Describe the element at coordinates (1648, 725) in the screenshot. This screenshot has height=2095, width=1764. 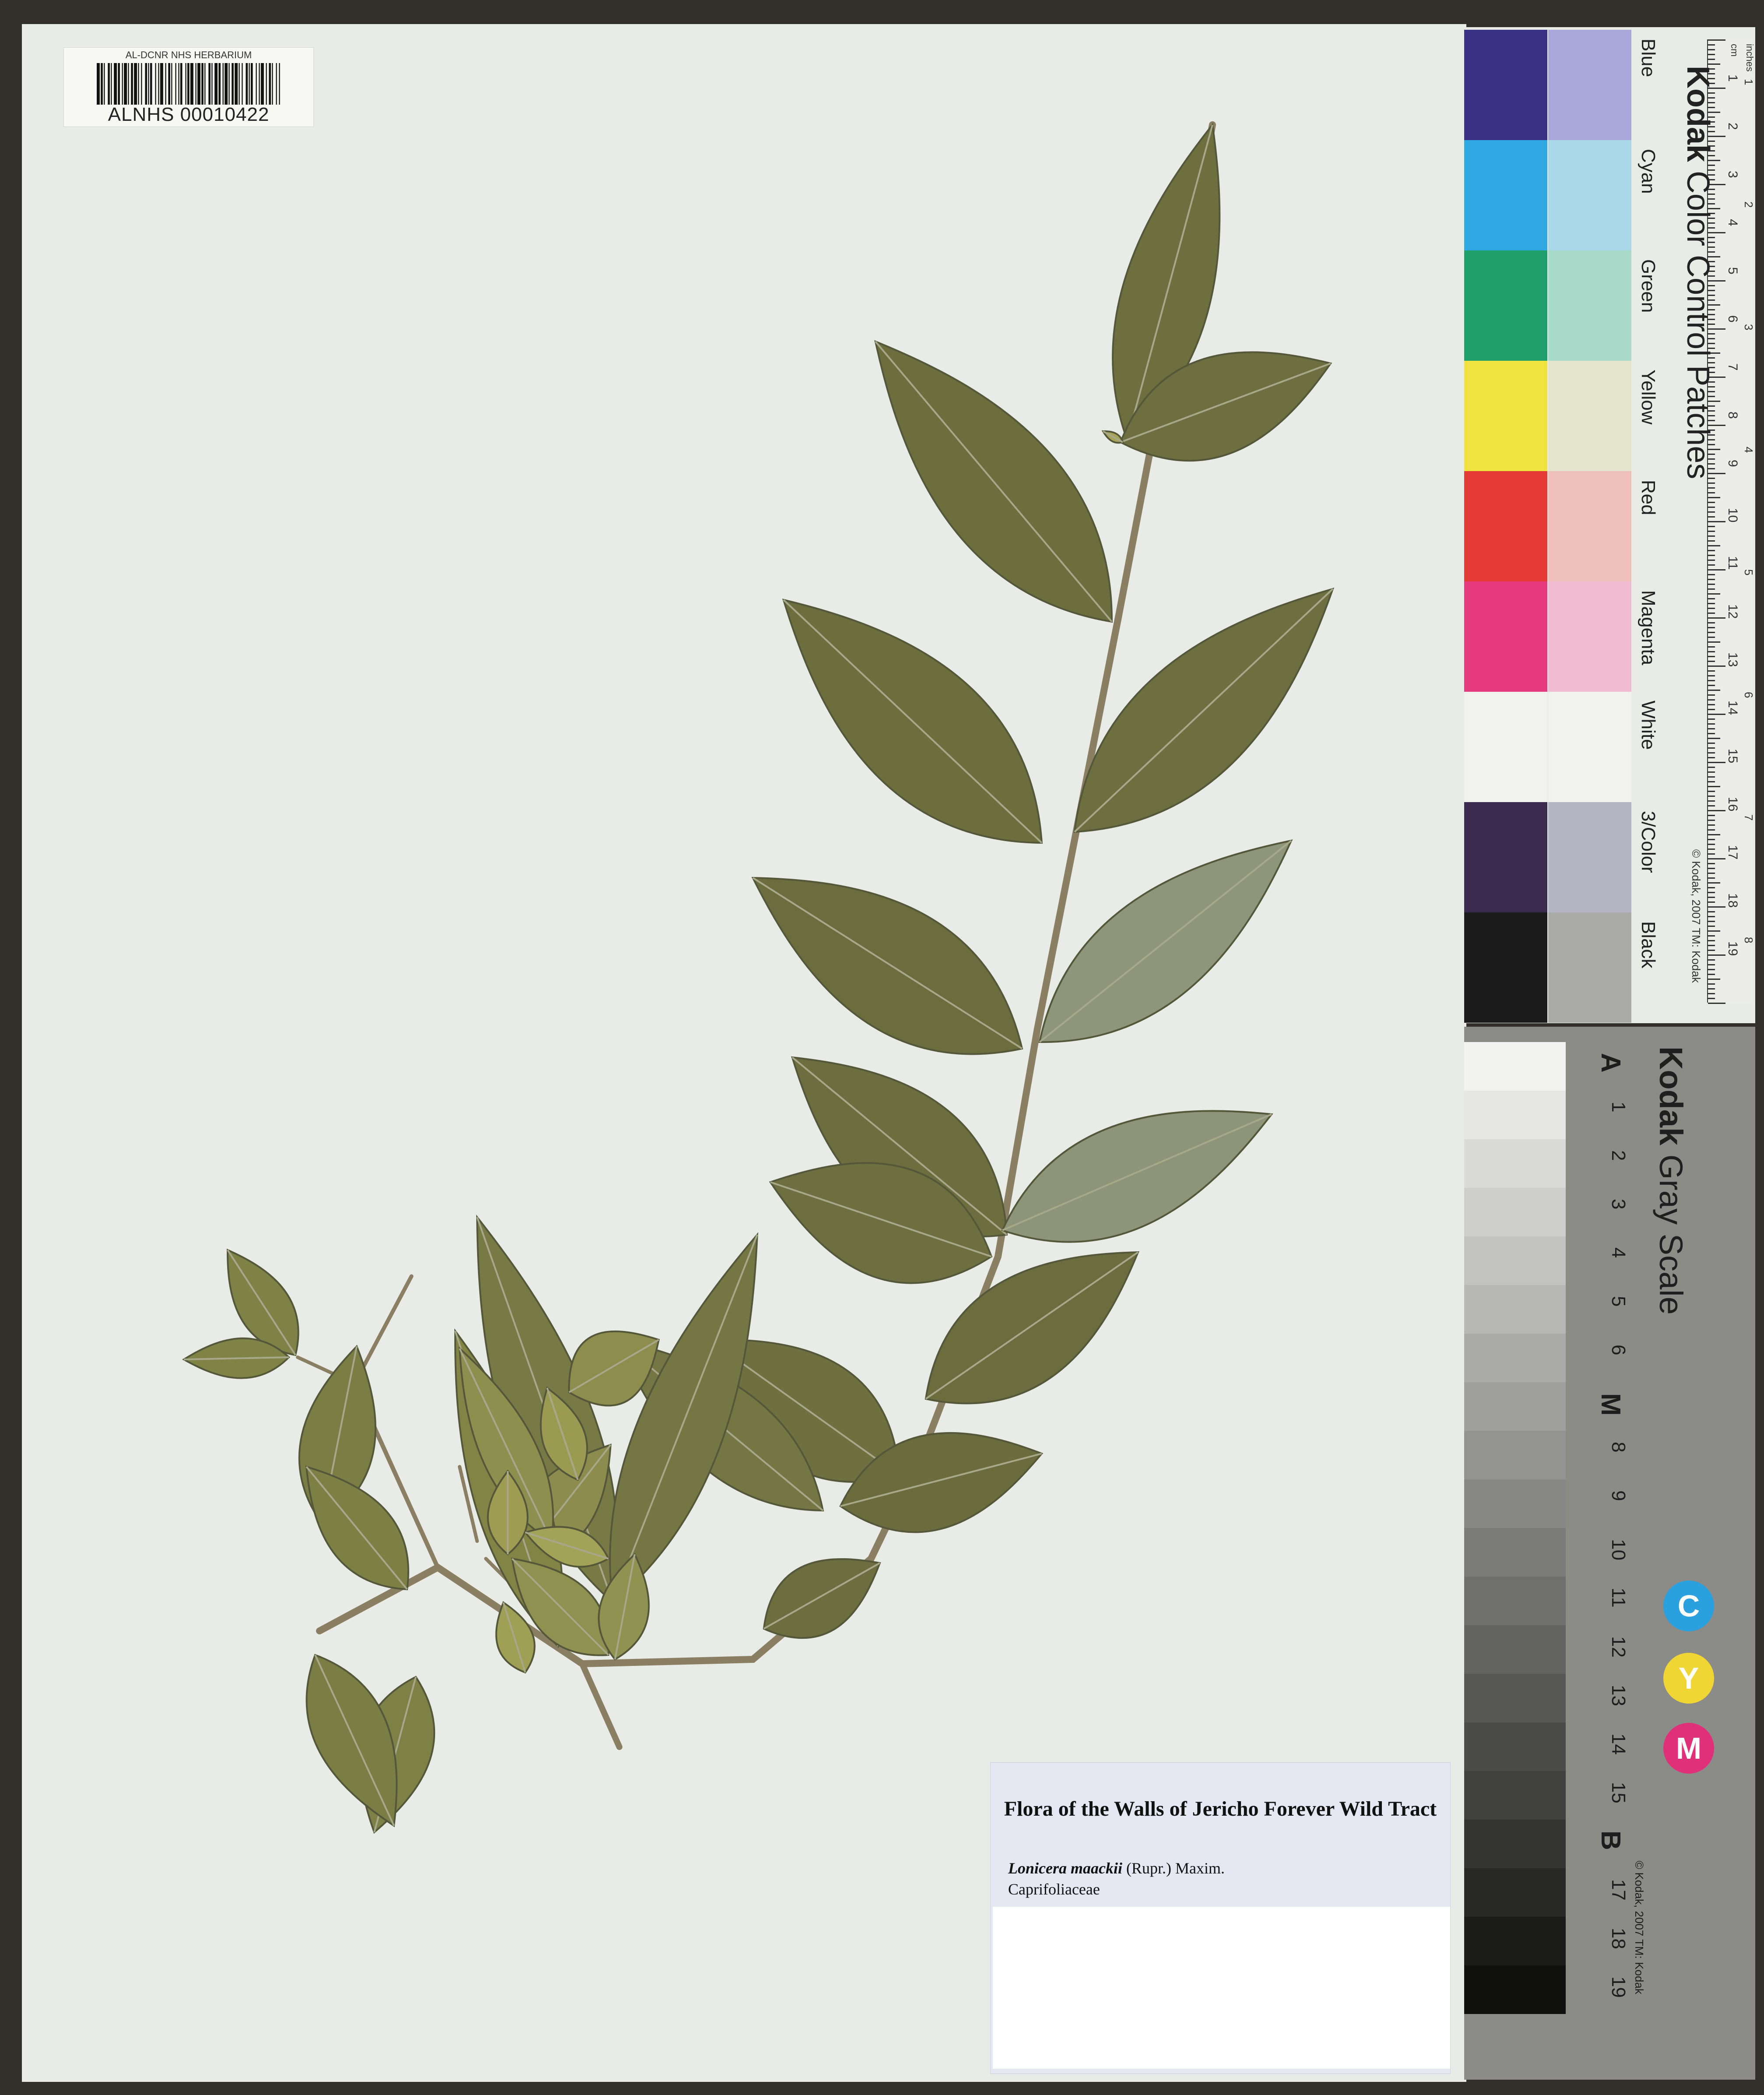
I see `color-patch-label: White` at that location.